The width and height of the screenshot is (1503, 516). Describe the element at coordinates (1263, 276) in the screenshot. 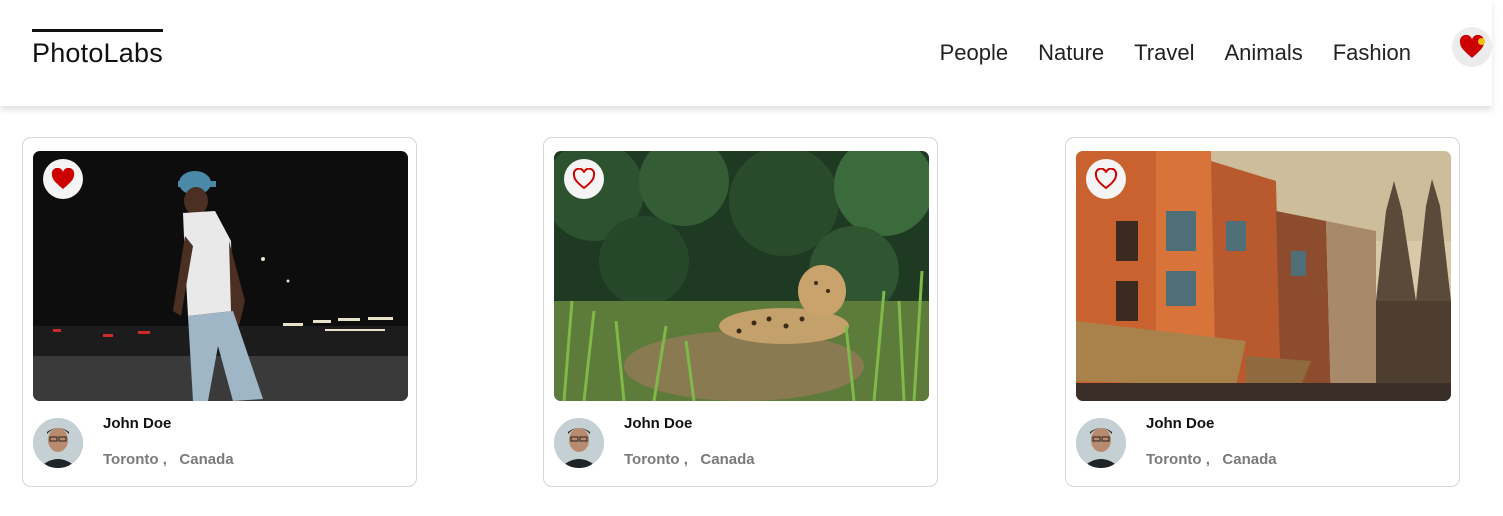

I see `photo-image-travel` at that location.